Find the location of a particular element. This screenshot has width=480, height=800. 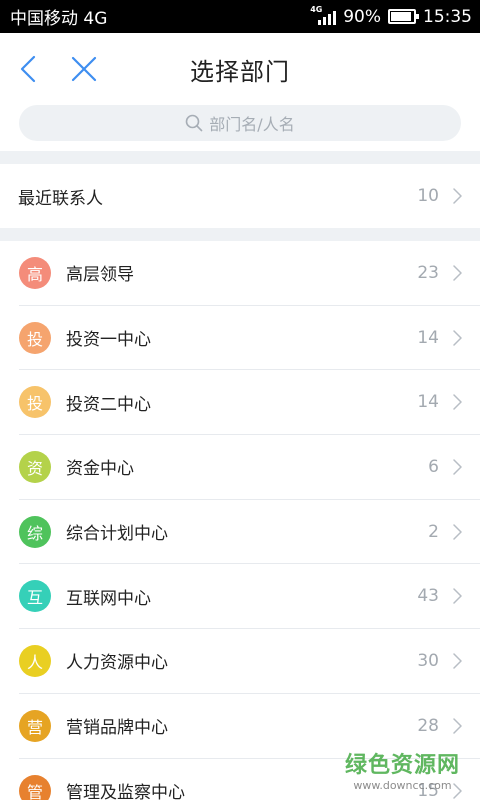

department-name: 资金中心 is located at coordinates (100, 469).